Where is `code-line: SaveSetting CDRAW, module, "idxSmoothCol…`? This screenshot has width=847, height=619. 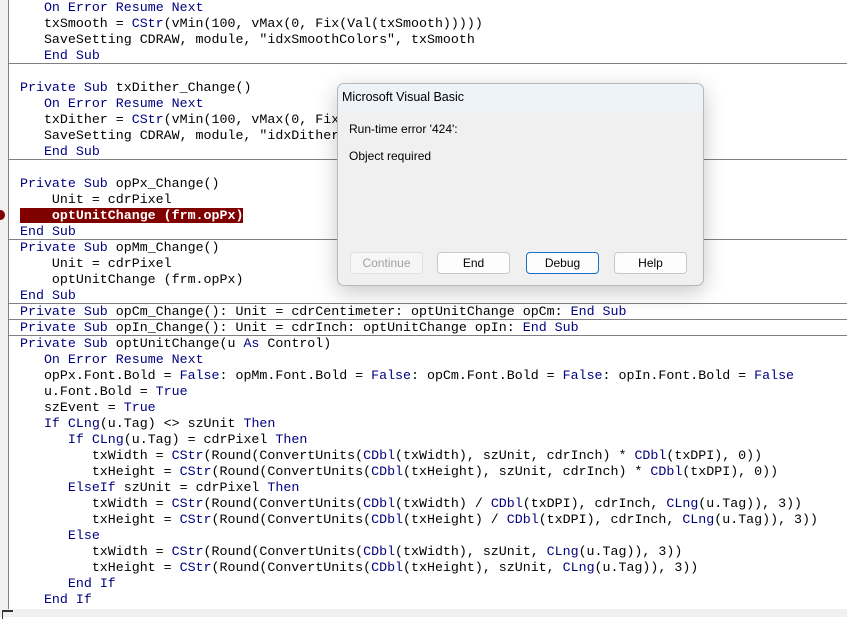
code-line: SaveSetting CDRAW, module, "idxSmoothCol… is located at coordinates (247, 40).